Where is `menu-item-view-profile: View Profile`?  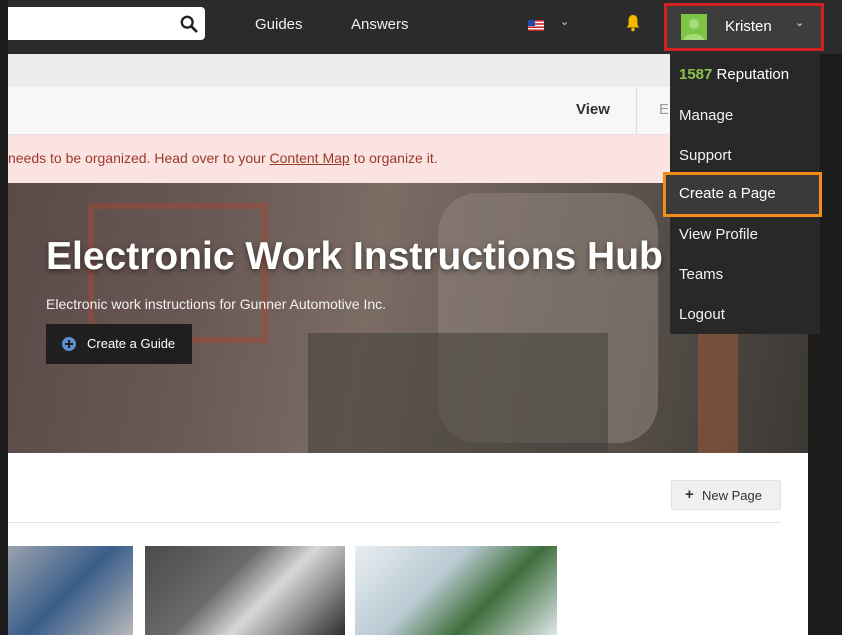
menu-item-view-profile: View Profile is located at coordinates (718, 234).